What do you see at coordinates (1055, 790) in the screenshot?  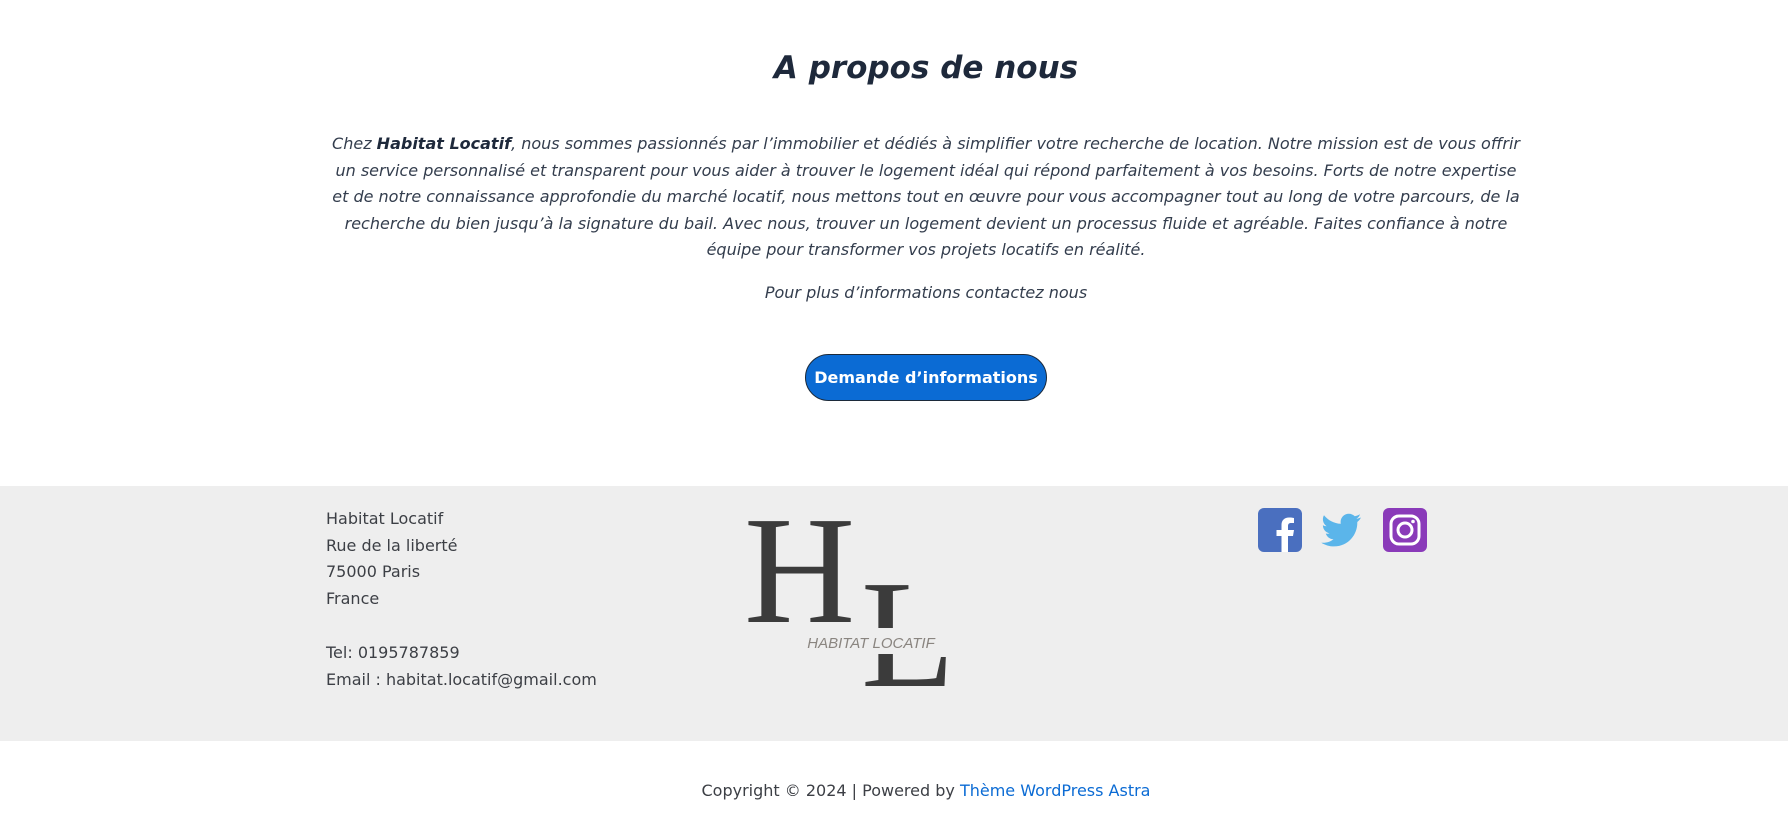 I see `astra-theme-link: Thème WordPress Astra` at bounding box center [1055, 790].